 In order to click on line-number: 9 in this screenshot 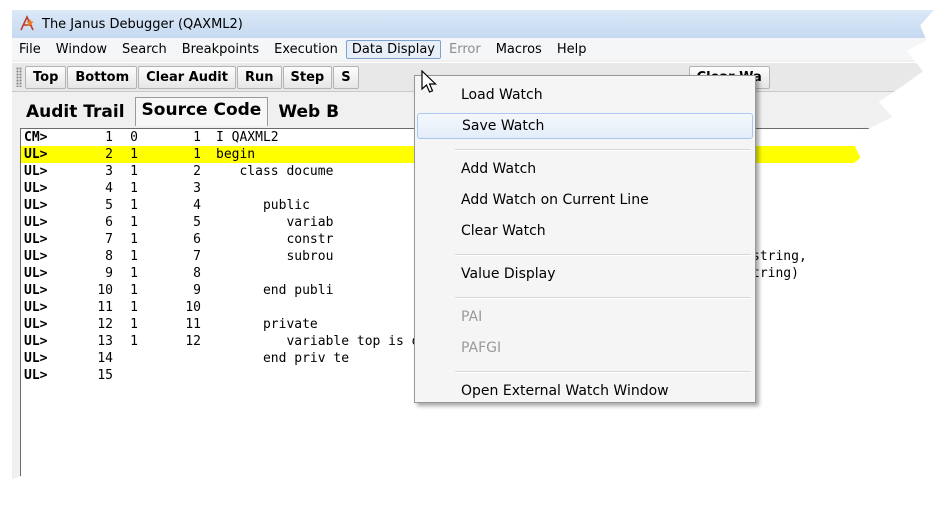, I will do `click(109, 273)`.